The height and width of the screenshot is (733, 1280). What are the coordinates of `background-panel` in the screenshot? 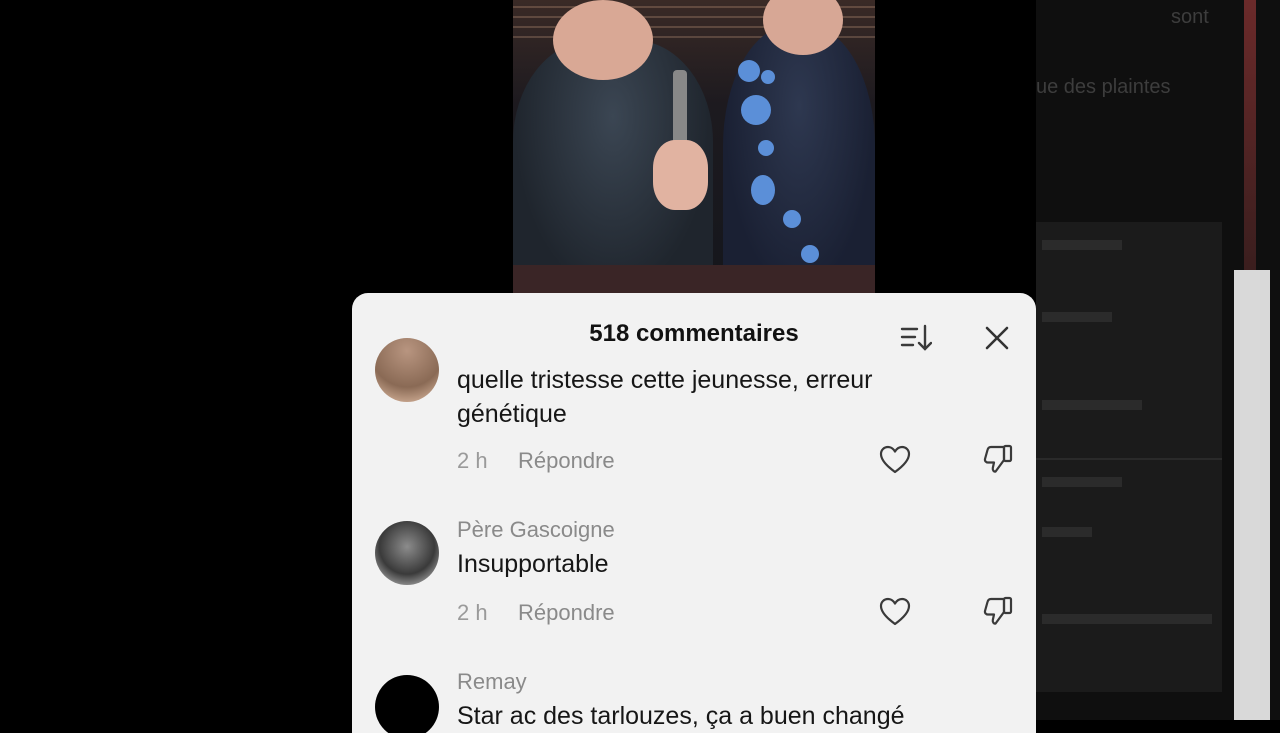 It's located at (1129, 457).